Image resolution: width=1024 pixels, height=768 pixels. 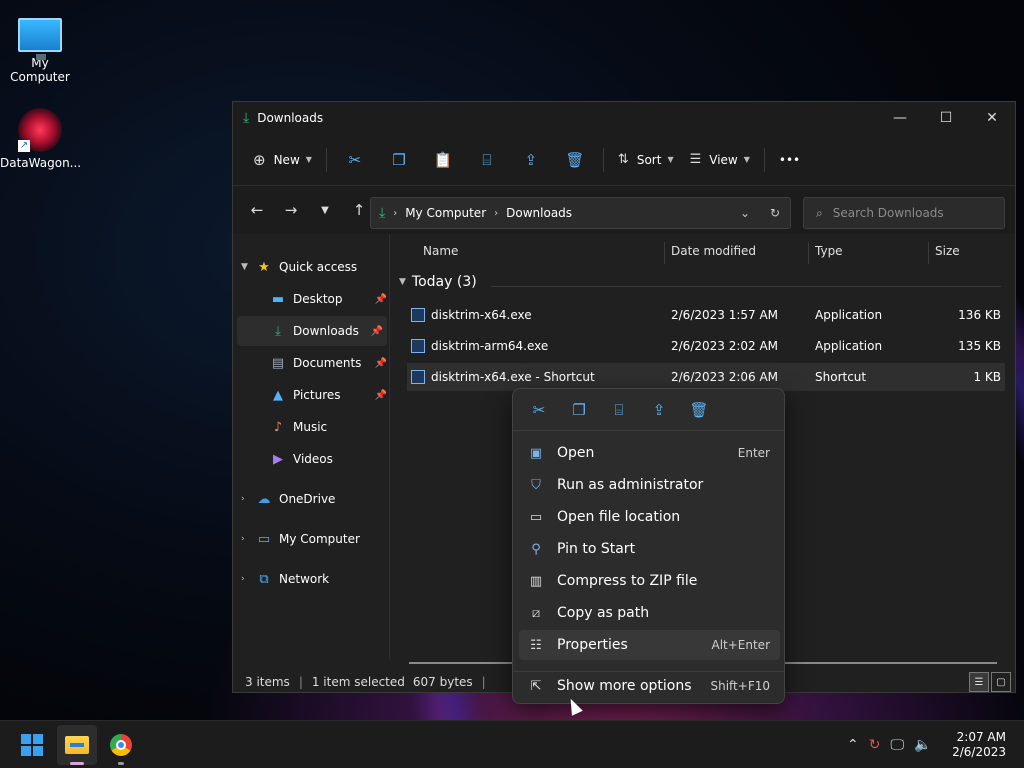 I want to click on chevron-right-icon: ›, so click(x=243, y=539).